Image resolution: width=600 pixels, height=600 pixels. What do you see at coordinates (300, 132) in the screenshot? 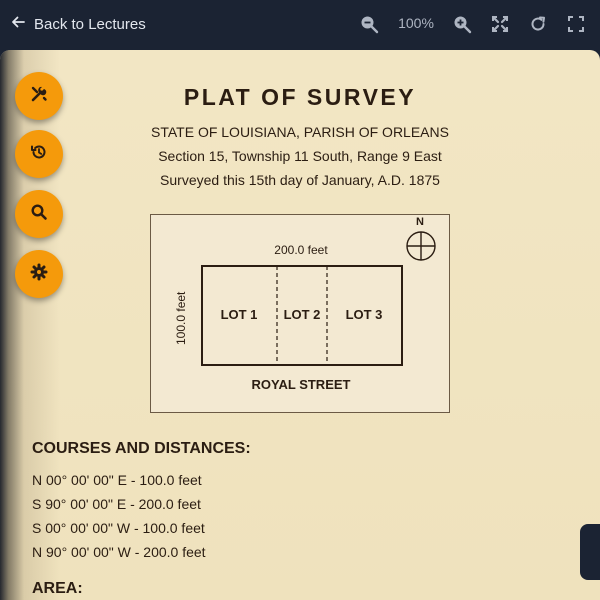
I see `header-line-location: STATE OF LOUISIANA, PARISH OF ORLEANS` at bounding box center [300, 132].